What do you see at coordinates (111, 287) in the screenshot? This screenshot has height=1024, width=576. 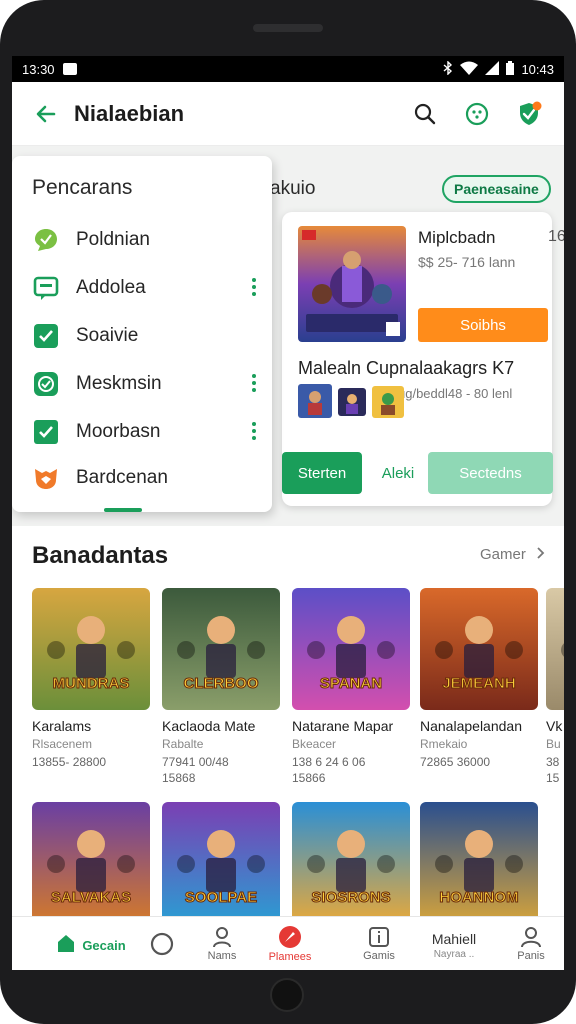 I see `drawer-item-label: Addolea` at bounding box center [111, 287].